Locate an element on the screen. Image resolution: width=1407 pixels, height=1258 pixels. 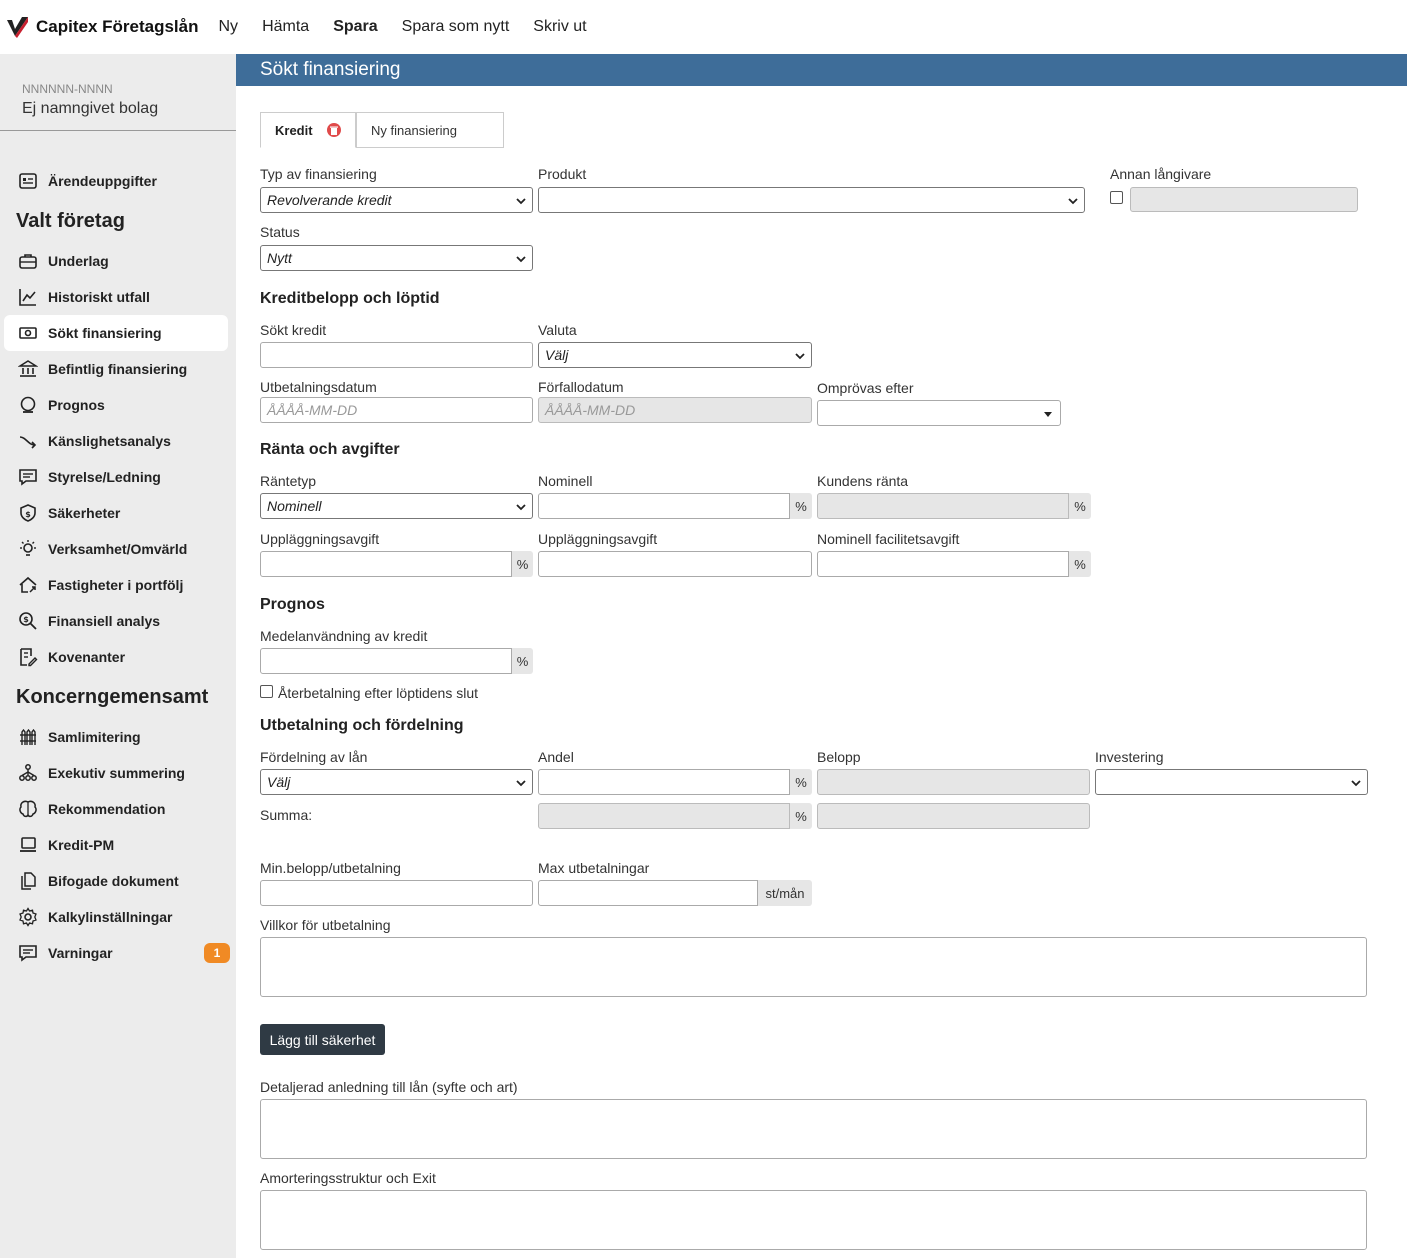
sidebar-item-label: Verksamhet/Omvärld is located at coordinates (118, 549).